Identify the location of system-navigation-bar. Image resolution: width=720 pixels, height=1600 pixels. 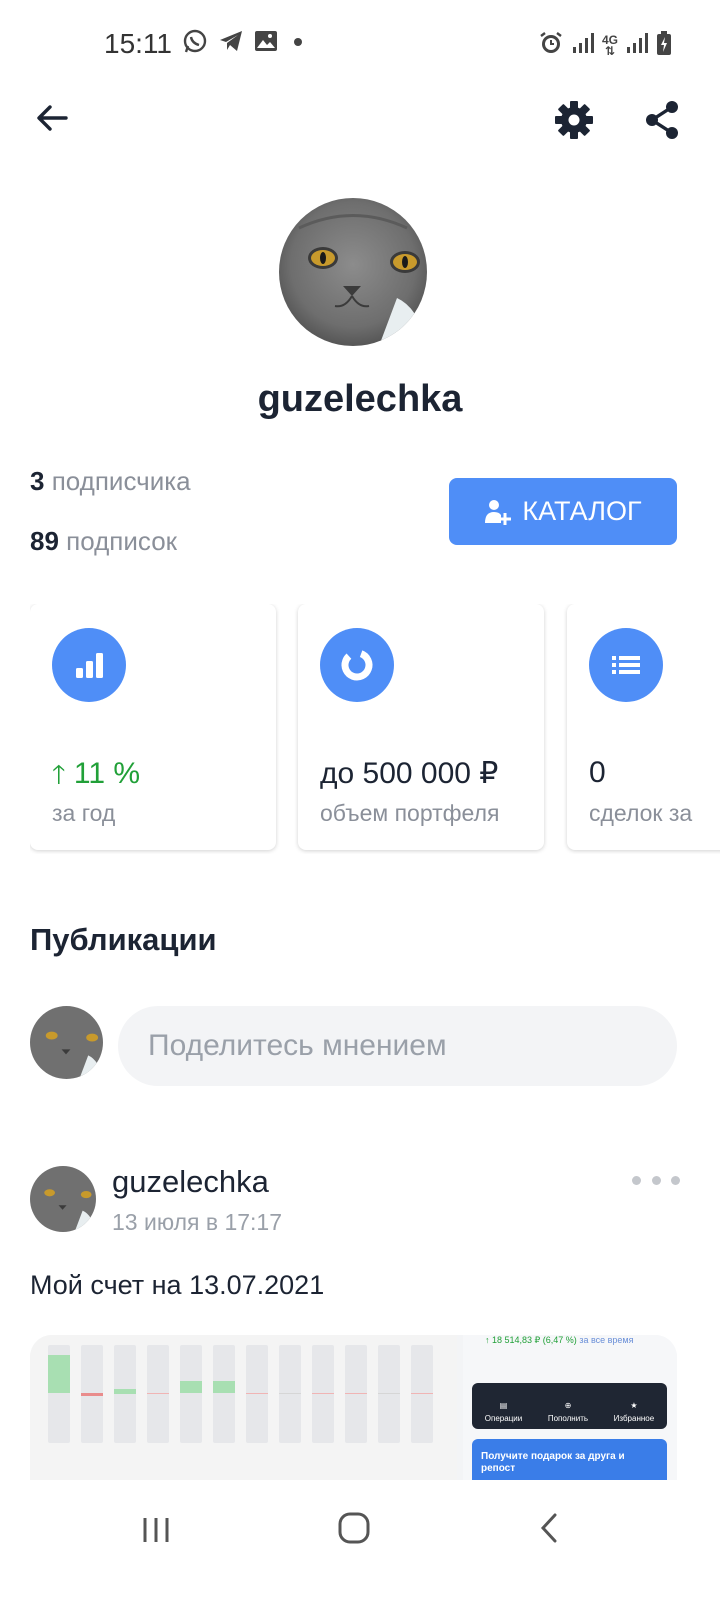
(360, 1540).